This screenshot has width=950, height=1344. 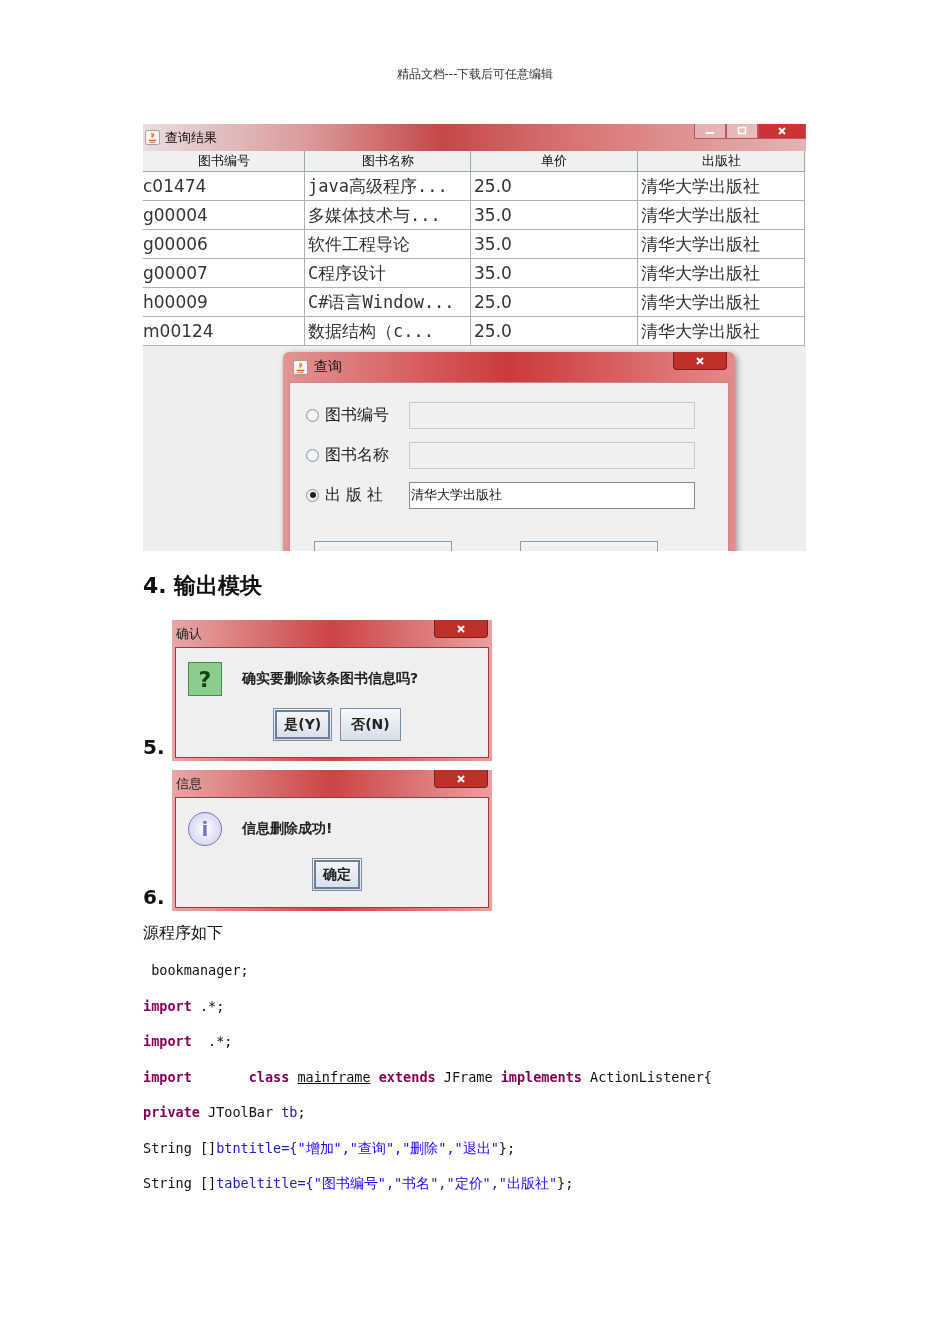 I want to click on dialog-button: 否(N), so click(x=370, y=724).